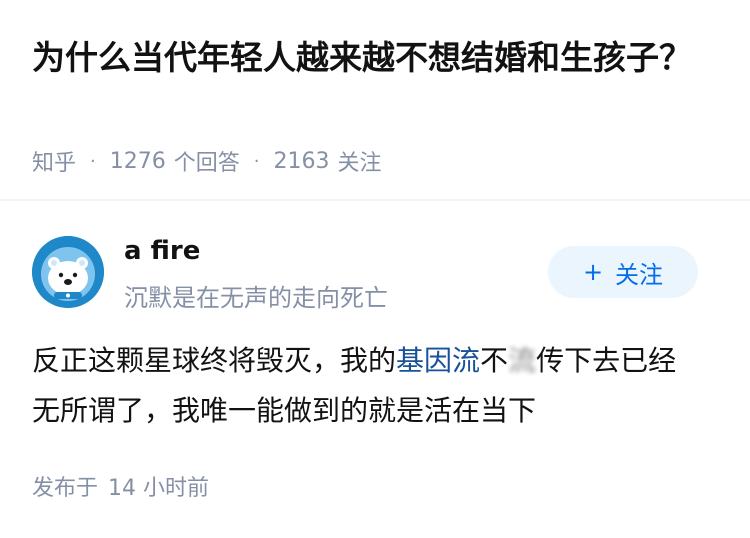 This screenshot has width=750, height=538. Describe the element at coordinates (54, 161) in the screenshot. I see `source-label: 知乎` at that location.